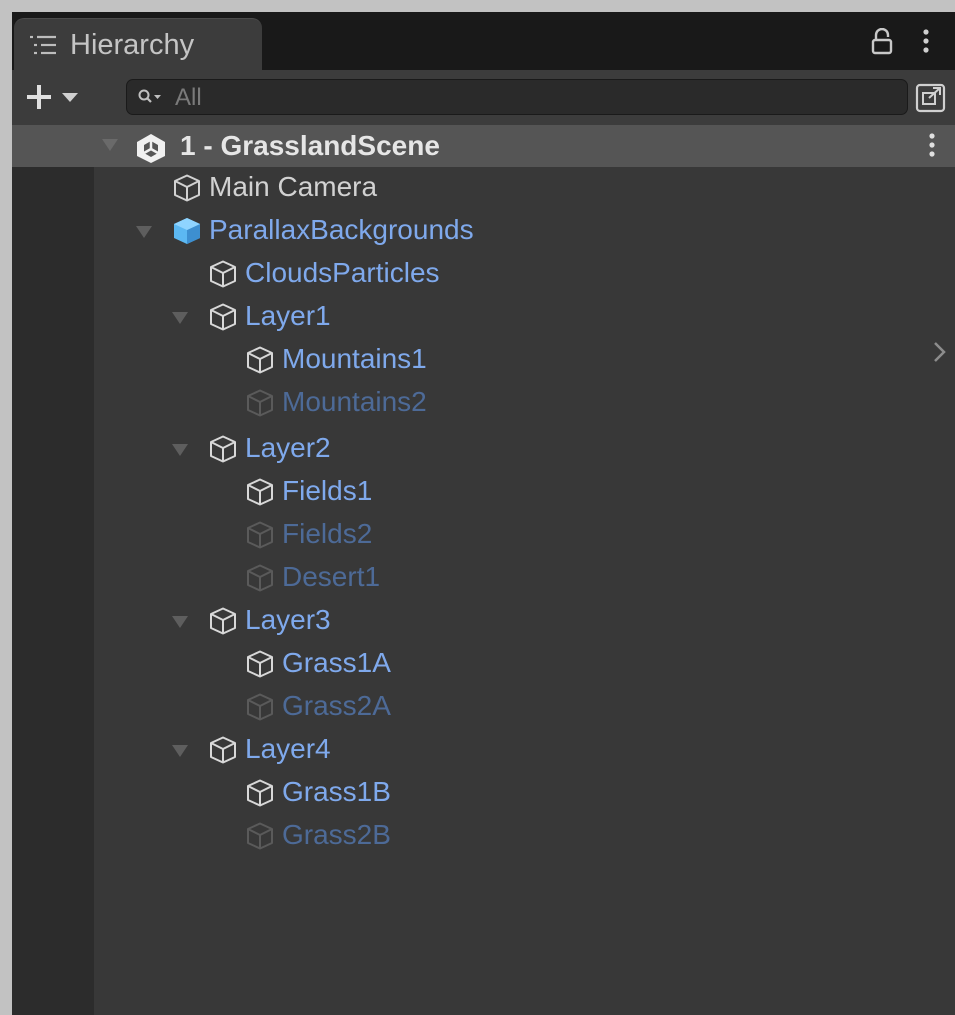 This screenshot has height=1015, width=955. I want to click on search-input, so click(535, 98).